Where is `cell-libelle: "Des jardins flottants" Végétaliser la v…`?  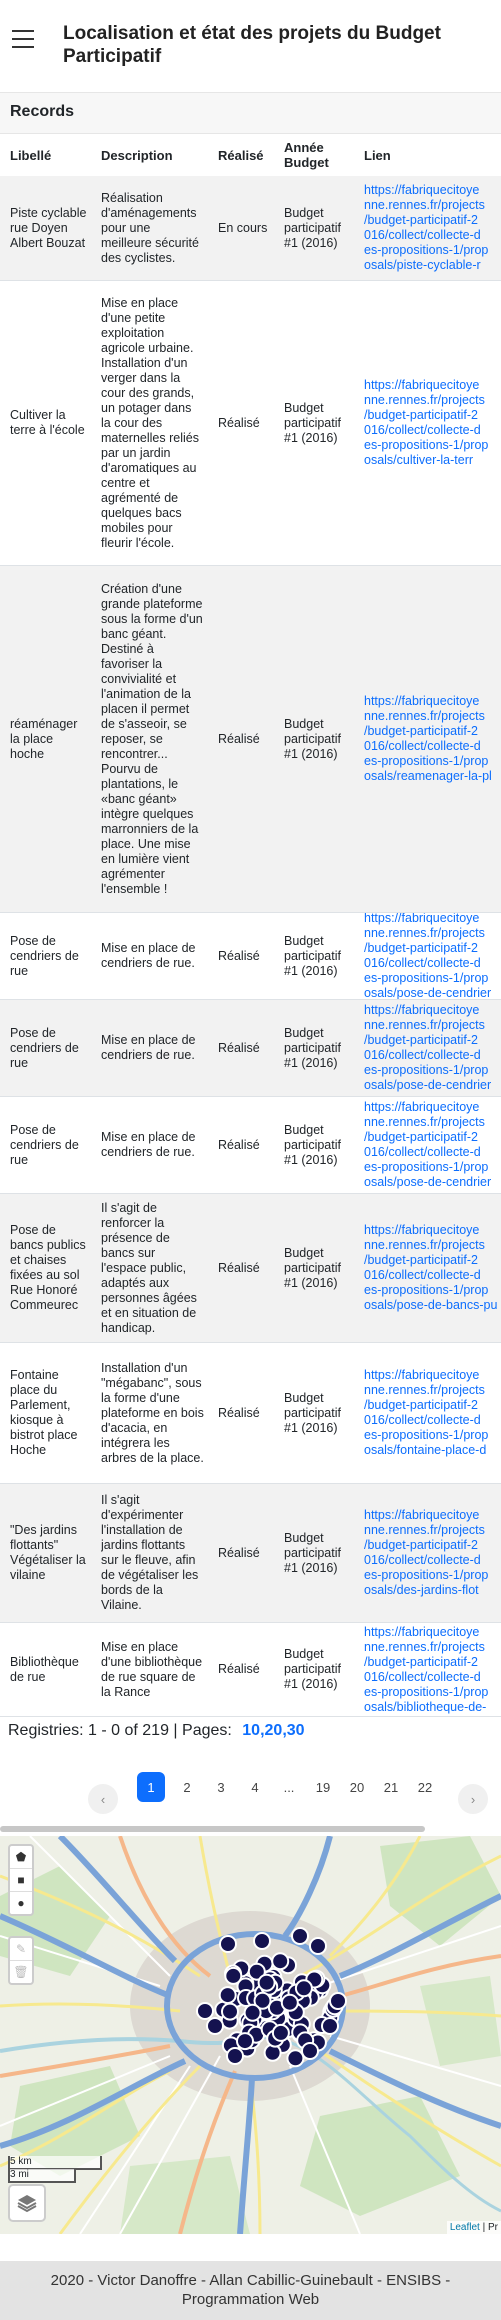
cell-libelle: "Des jardins flottants" Végétaliser la v… is located at coordinates (48, 1552).